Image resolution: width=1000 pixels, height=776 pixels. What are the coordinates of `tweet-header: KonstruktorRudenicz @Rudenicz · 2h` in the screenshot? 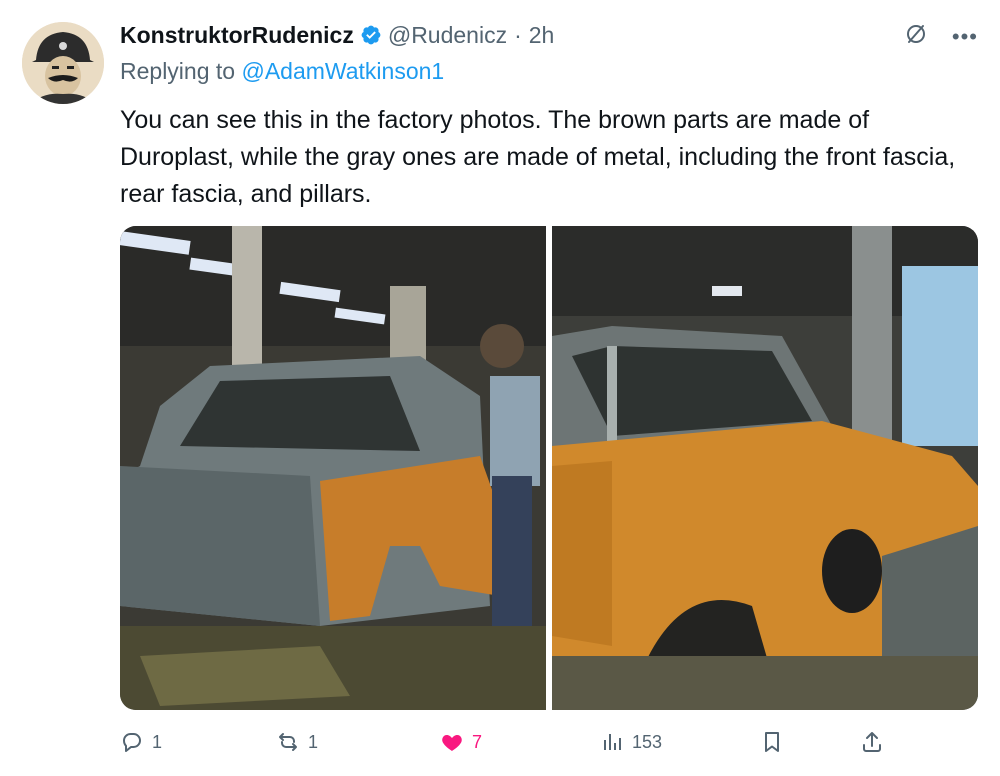 It's located at (337, 35).